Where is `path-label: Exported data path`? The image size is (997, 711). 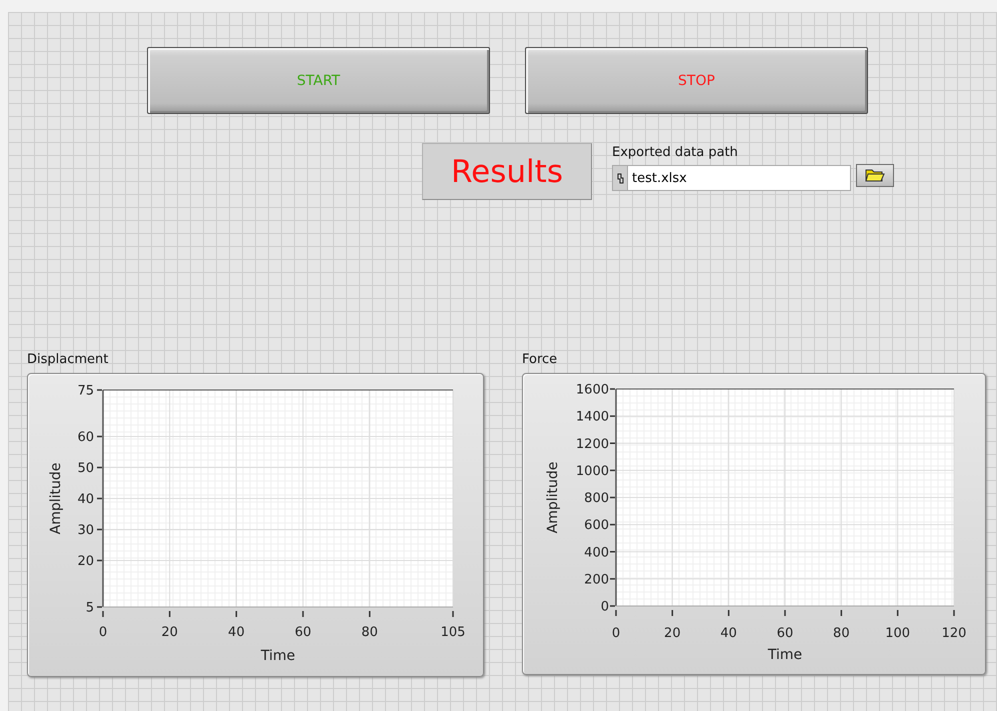
path-label: Exported data path is located at coordinates (675, 152).